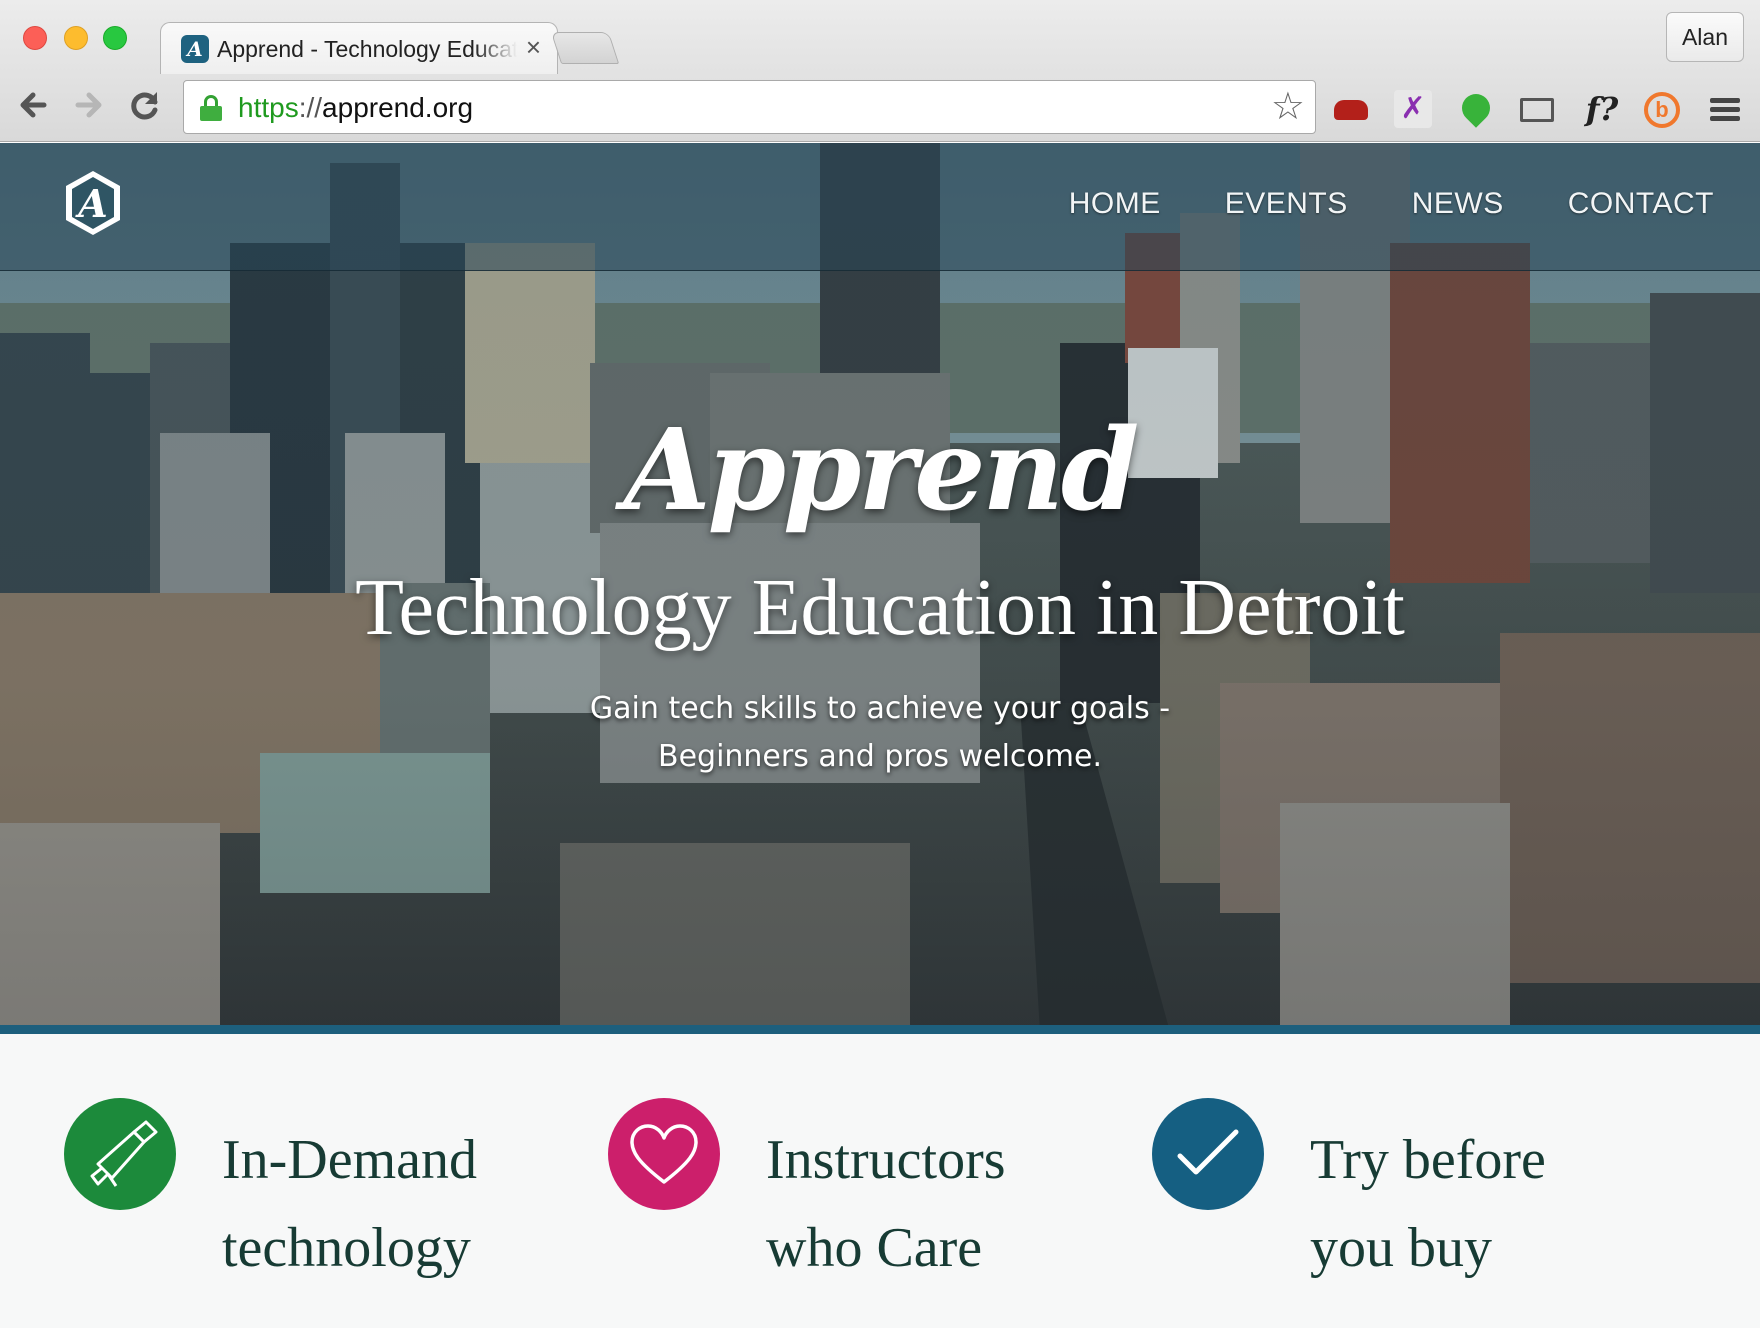 This screenshot has height=1328, width=1760. Describe the element at coordinates (1359, 204) in the screenshot. I see `site-nav-links: HOME EVENTS NEWS CONTACT` at that location.